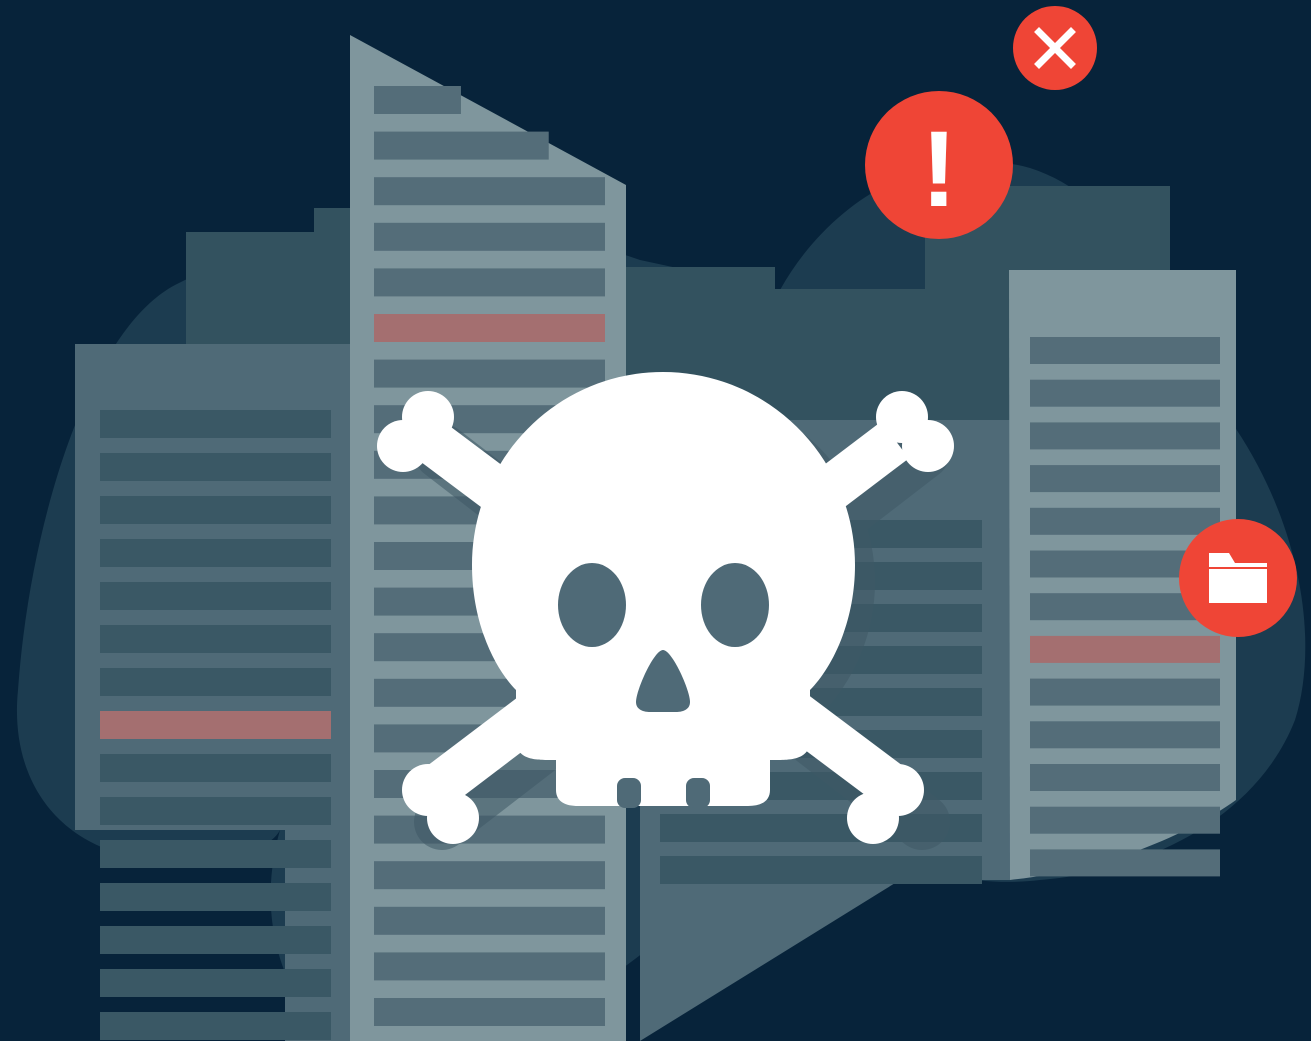 The width and height of the screenshot is (1311, 1041). Describe the element at coordinates (663, 590) in the screenshot. I see `skull-icon` at that location.